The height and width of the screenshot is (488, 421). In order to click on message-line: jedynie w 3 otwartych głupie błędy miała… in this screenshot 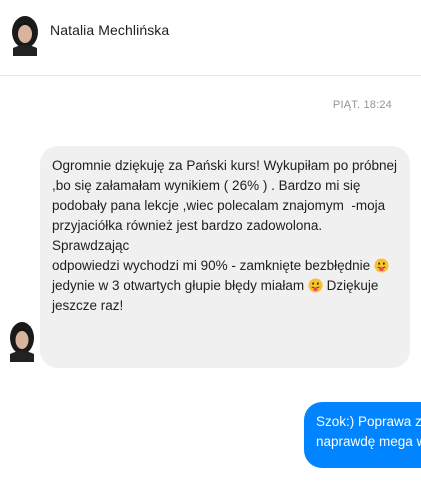, I will do `click(180, 285)`.